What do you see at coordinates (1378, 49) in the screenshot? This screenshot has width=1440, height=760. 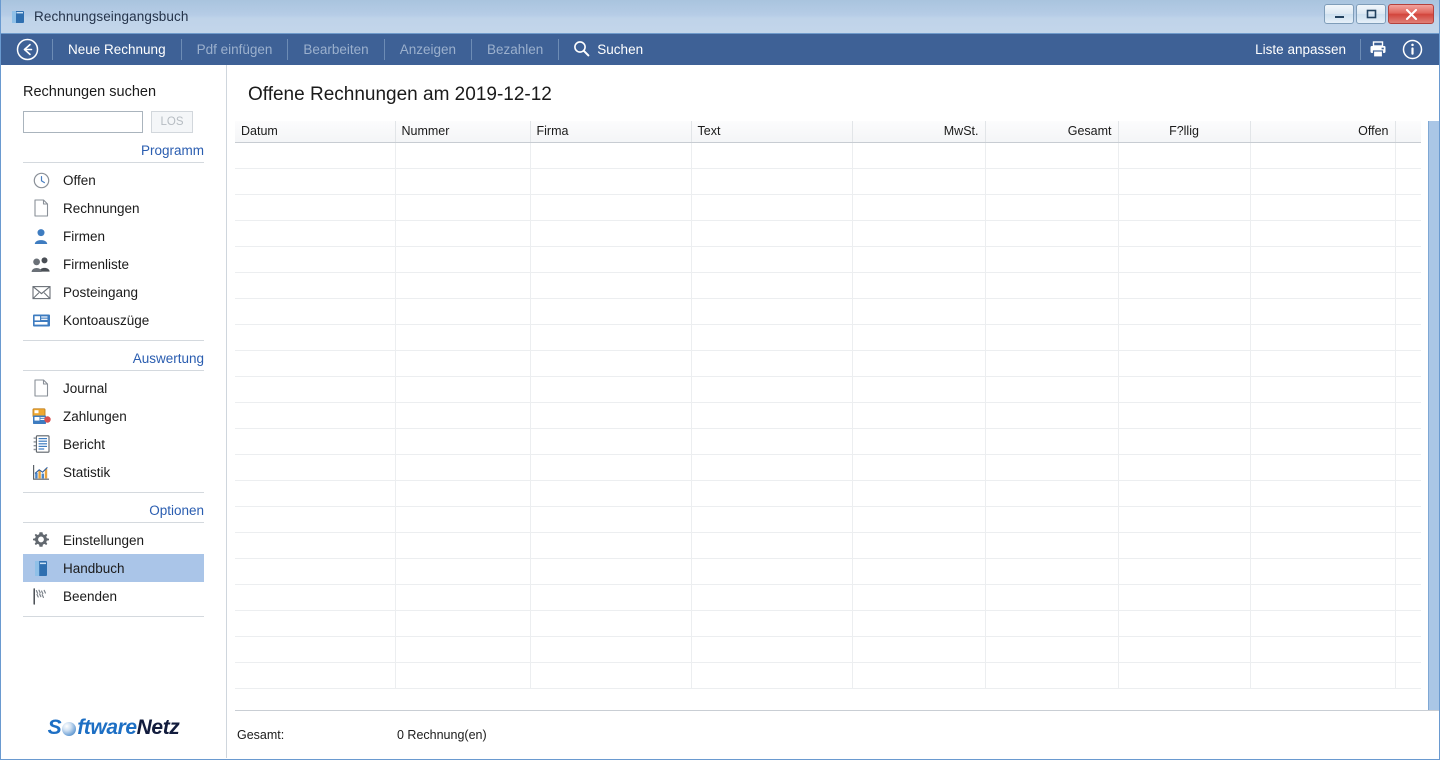 I see `printer-icon` at bounding box center [1378, 49].